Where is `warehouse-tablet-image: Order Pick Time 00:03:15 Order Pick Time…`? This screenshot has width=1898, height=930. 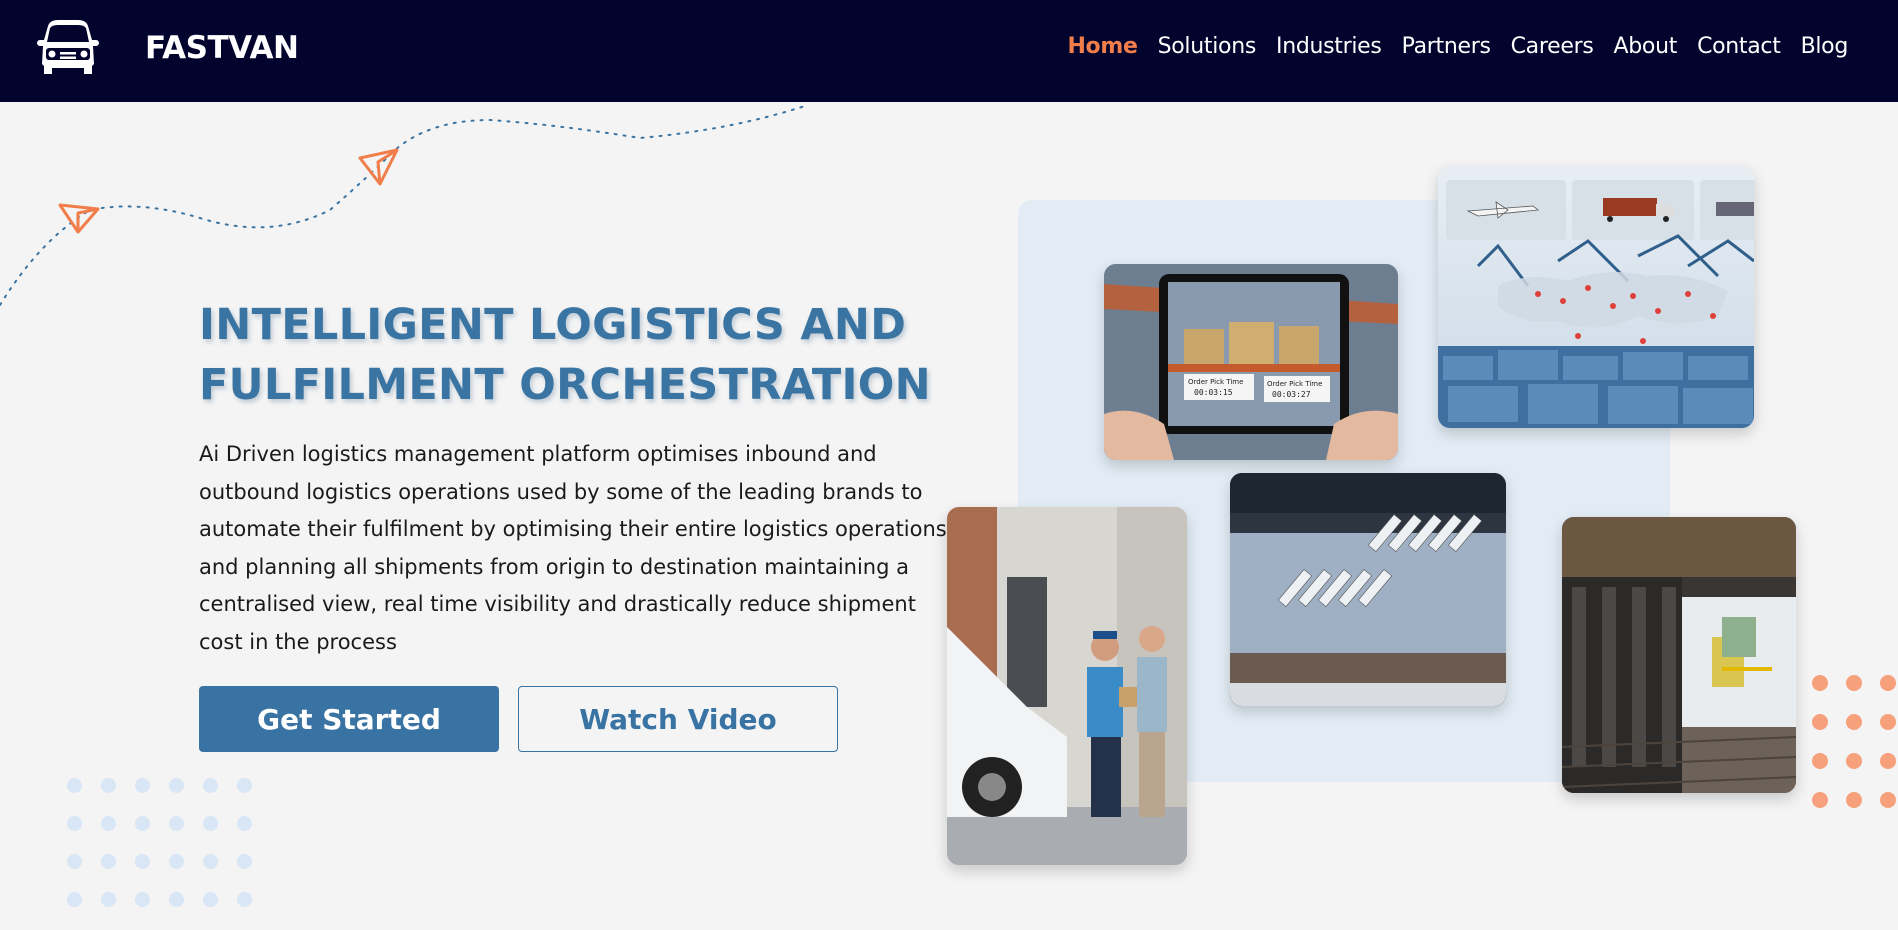
warehouse-tablet-image: Order Pick Time 00:03:15 Order Pick Time… is located at coordinates (1251, 362).